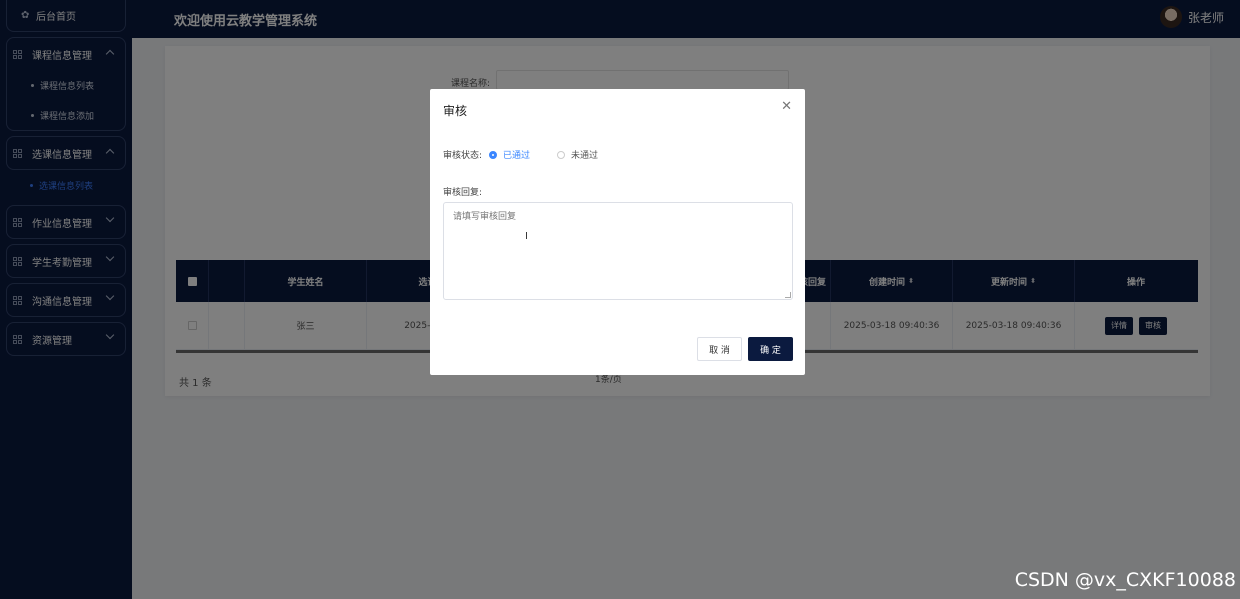  I want to click on radio-label: 已通过, so click(517, 156).